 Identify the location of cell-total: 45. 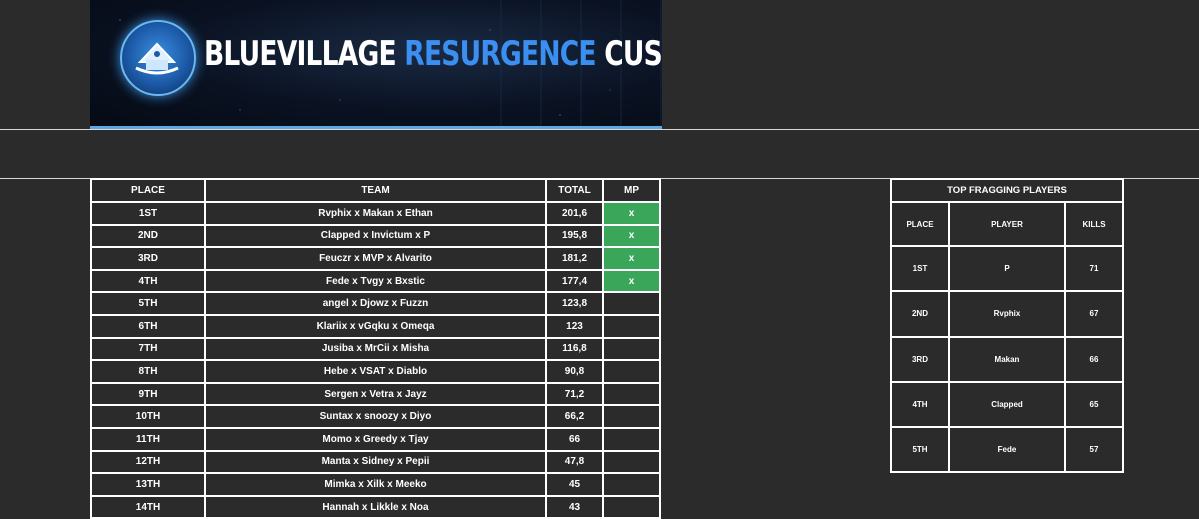
(574, 484).